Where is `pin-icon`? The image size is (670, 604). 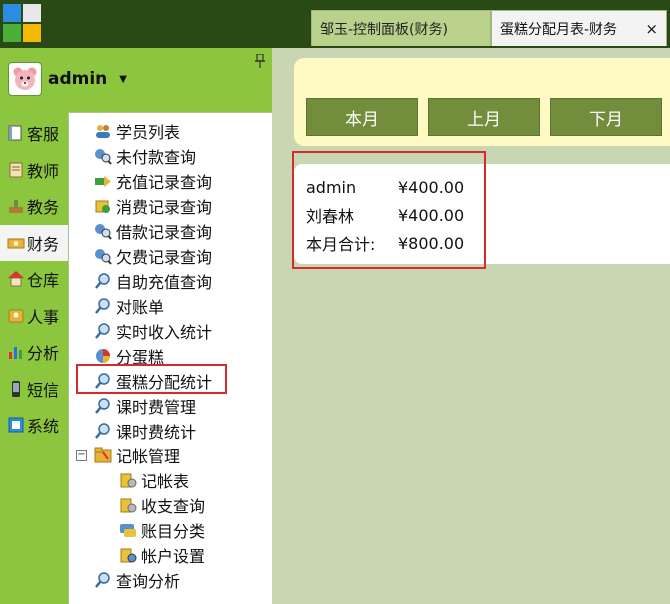 pin-icon is located at coordinates (260, 61).